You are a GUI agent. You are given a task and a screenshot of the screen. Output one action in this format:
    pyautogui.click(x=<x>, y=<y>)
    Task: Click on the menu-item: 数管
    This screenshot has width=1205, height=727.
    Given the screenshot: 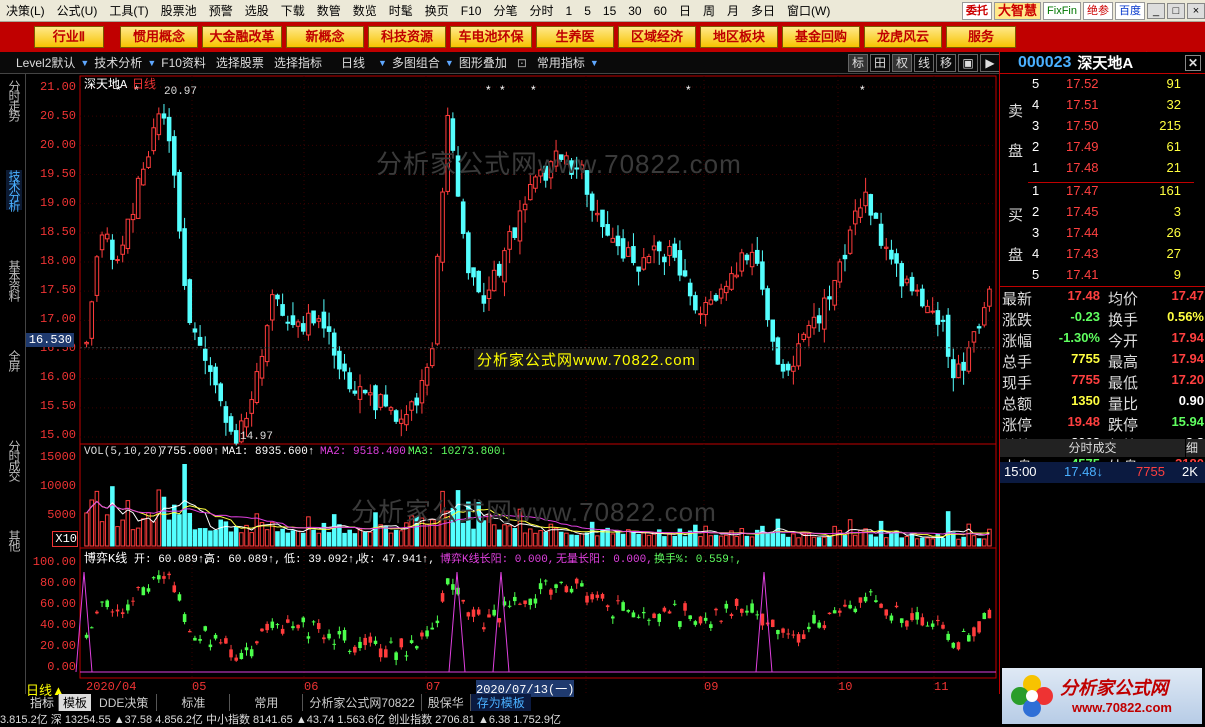 What is the action you would take?
    pyautogui.click(x=329, y=11)
    